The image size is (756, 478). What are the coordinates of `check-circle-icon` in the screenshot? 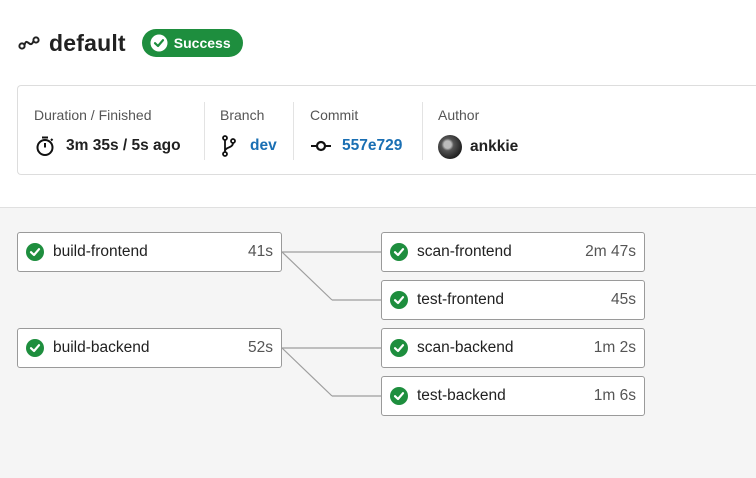 It's located at (159, 43).